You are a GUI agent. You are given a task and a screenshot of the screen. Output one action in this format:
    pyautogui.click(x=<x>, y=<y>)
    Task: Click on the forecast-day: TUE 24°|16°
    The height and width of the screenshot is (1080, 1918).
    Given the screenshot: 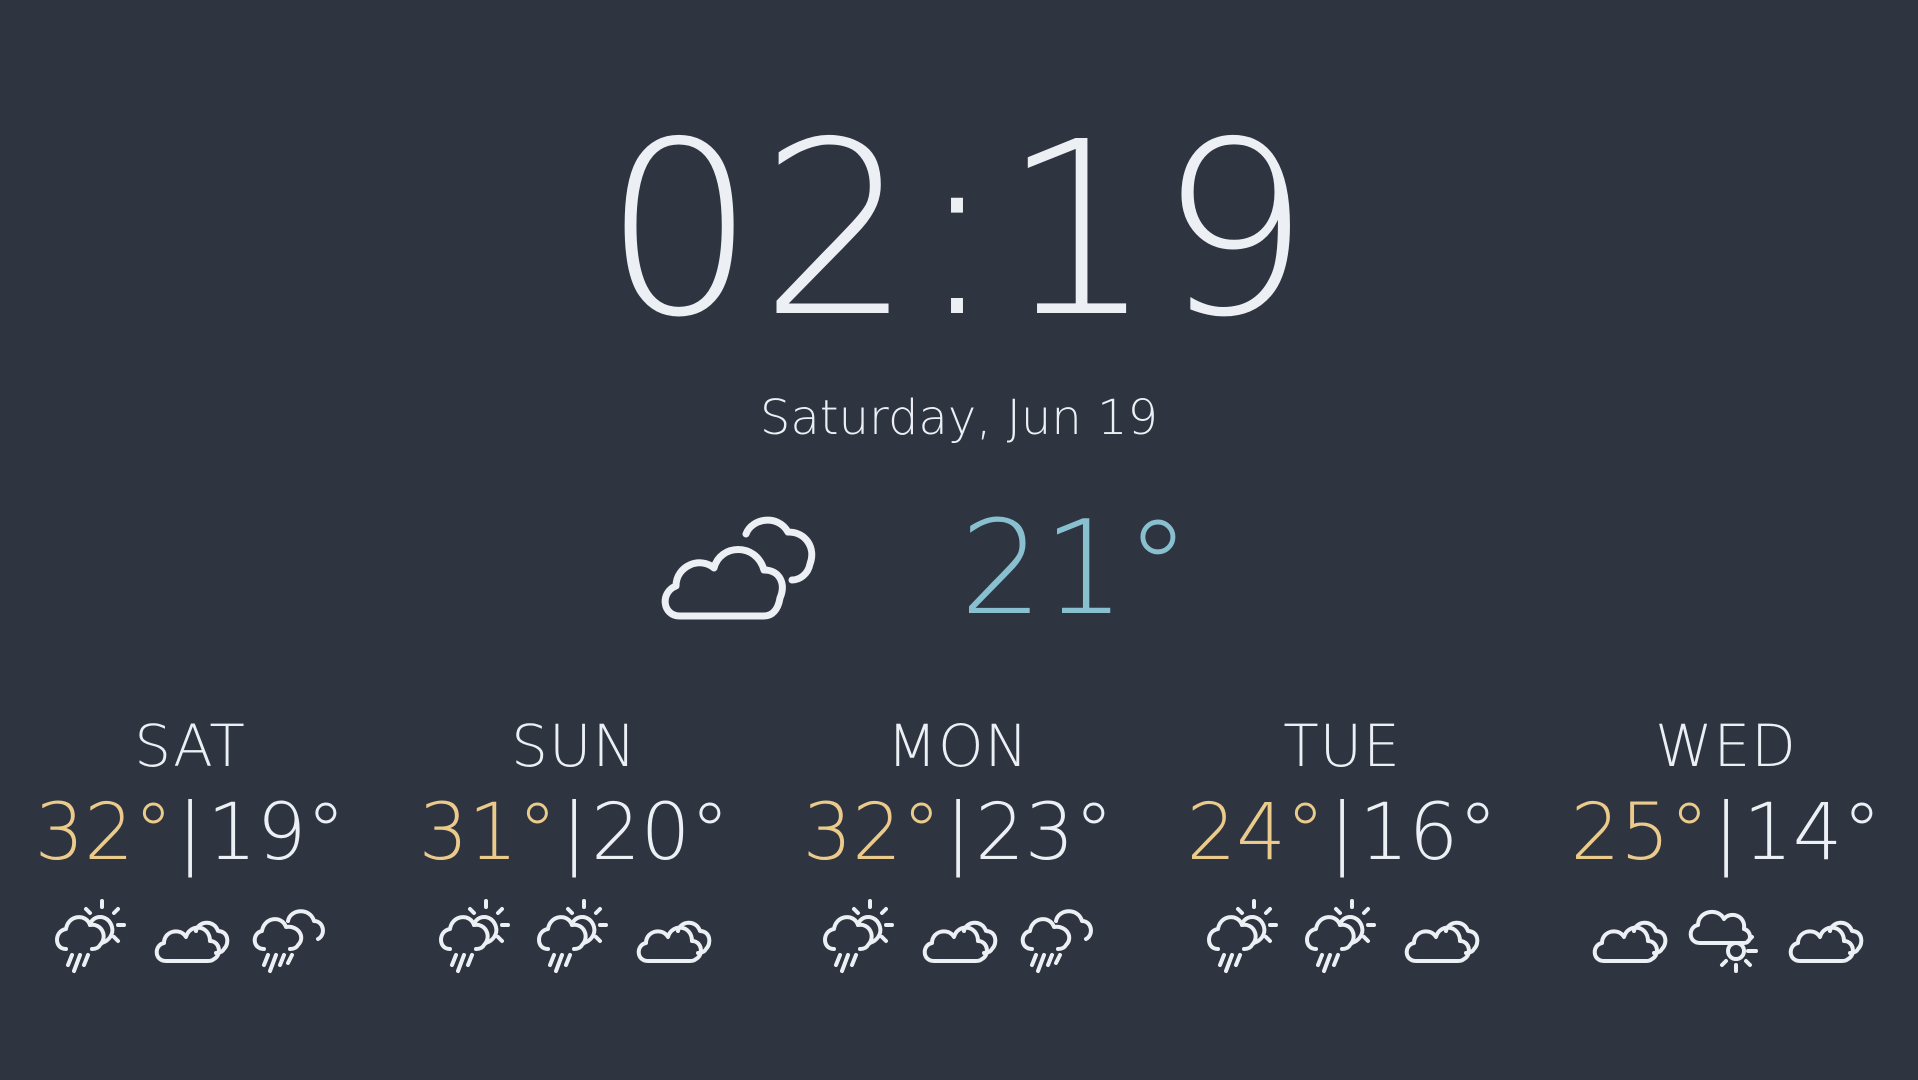 What is the action you would take?
    pyautogui.click(x=1342, y=845)
    